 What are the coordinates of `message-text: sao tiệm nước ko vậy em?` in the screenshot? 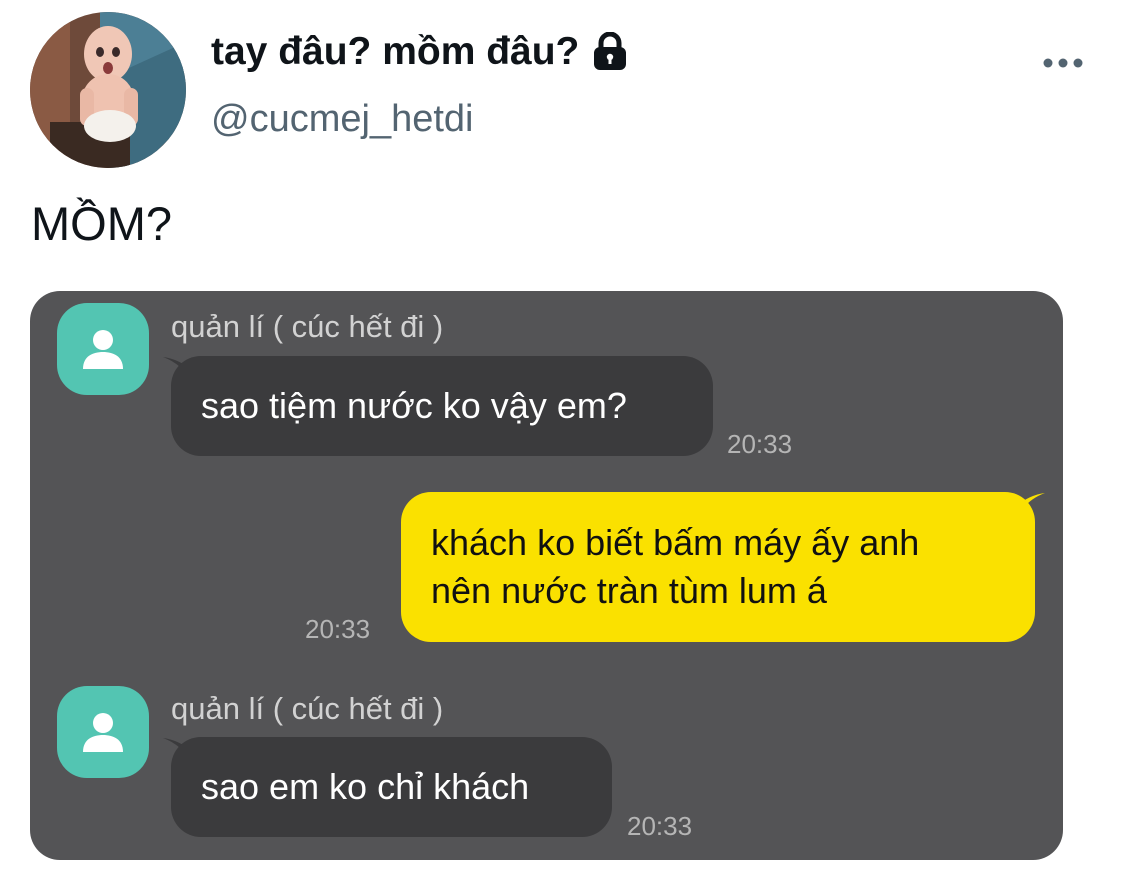 It's located at (414, 405).